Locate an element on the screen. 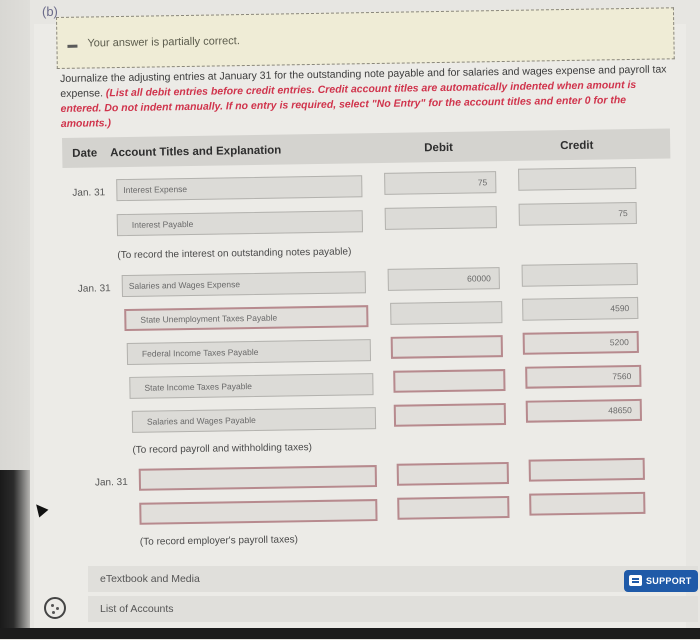 The height and width of the screenshot is (640, 700). entry-explanation: (To record employer's payroll taxes) is located at coordinates (219, 541).